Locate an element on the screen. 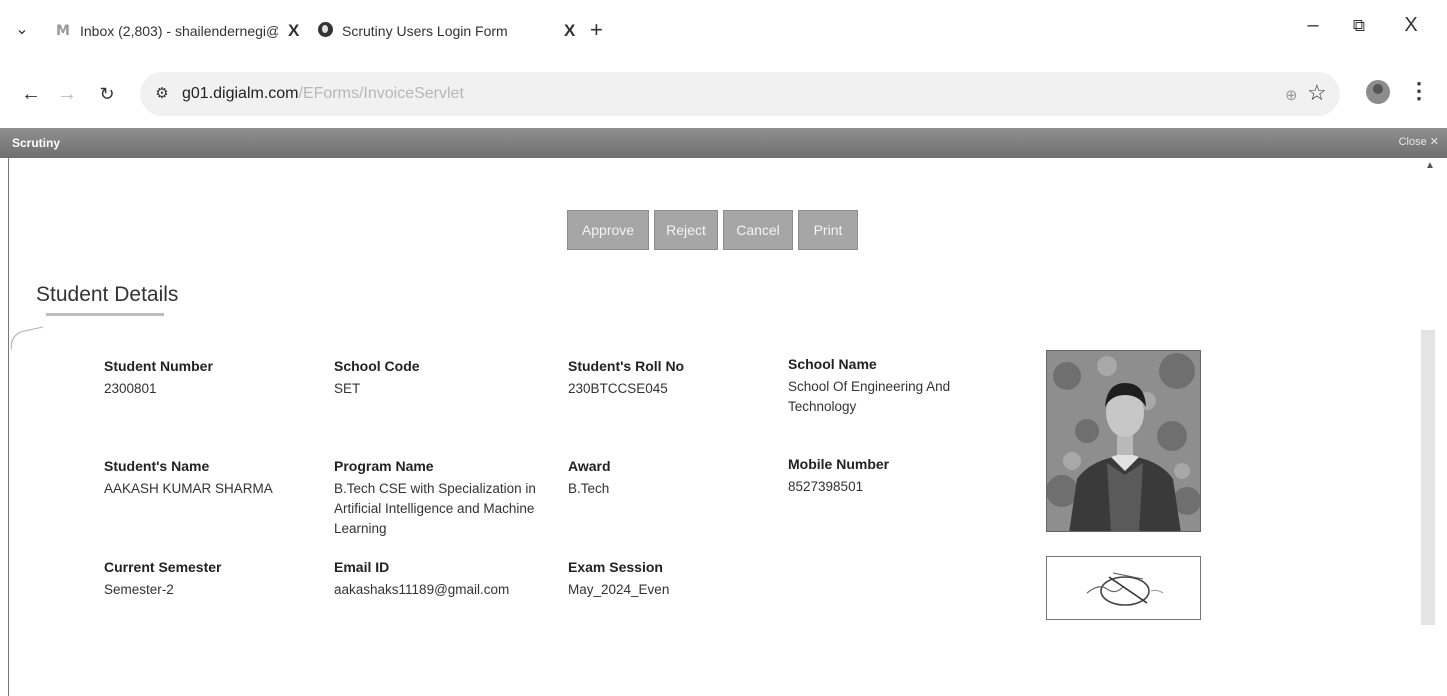 This screenshot has height=696, width=1447. zoom-icon: ⊕ is located at coordinates (1291, 95).